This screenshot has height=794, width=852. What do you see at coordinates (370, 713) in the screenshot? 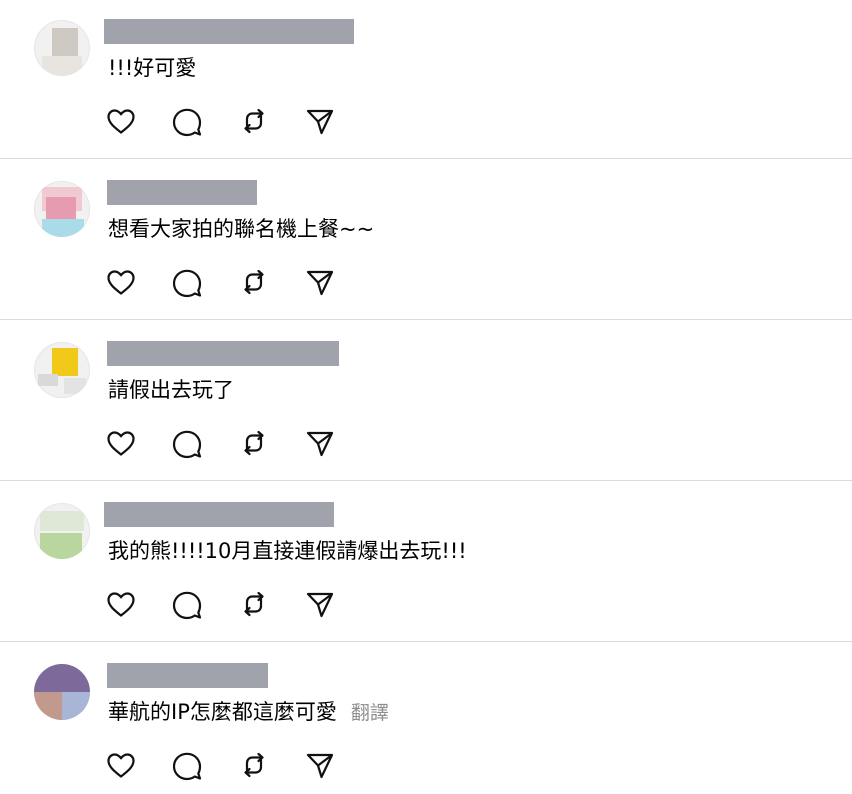
I see `translate-link: 翻譯` at bounding box center [370, 713].